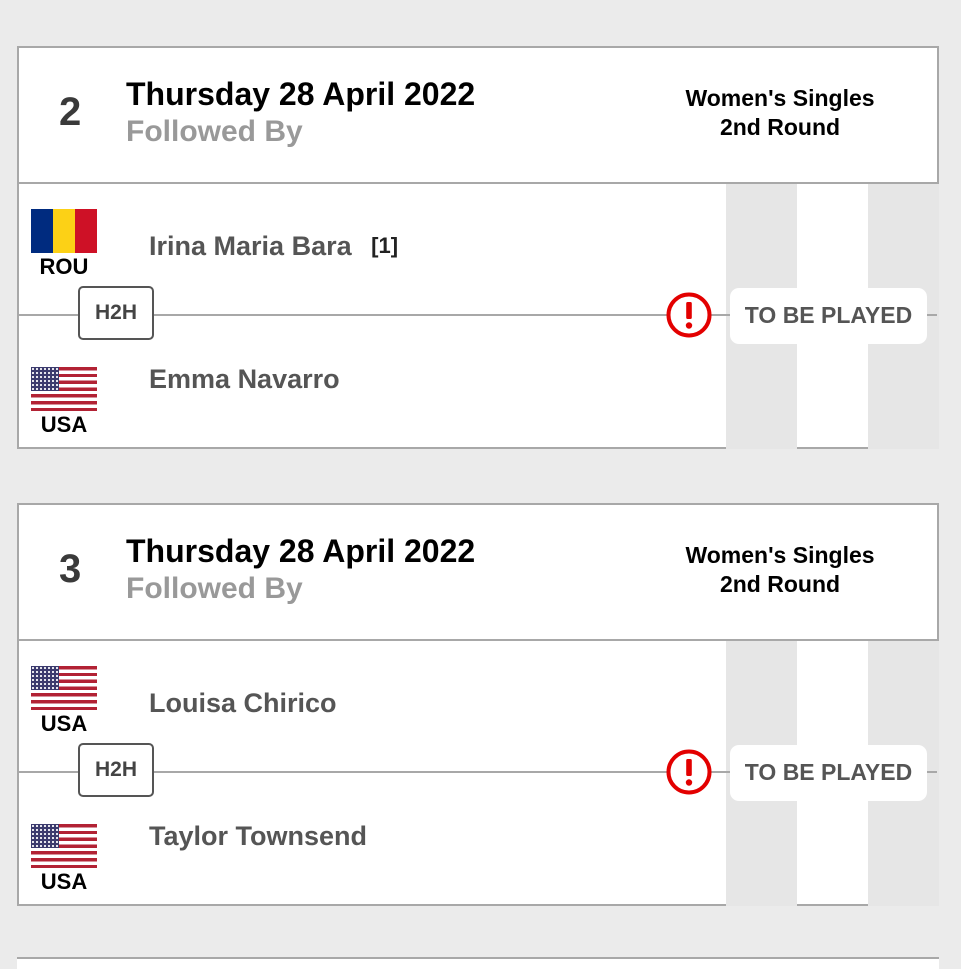 This screenshot has width=961, height=969. What do you see at coordinates (193, 703) in the screenshot?
I see `player-first-name: Louisa` at bounding box center [193, 703].